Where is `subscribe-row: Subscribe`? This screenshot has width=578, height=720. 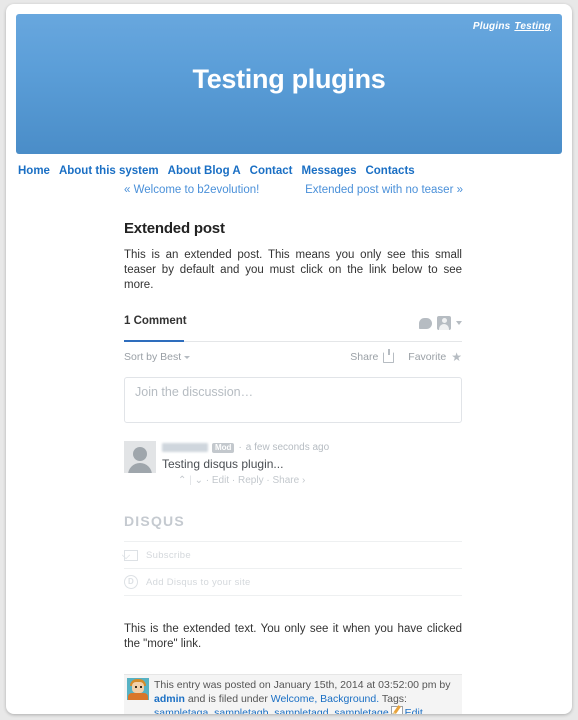
subscribe-row: Subscribe is located at coordinates (293, 555).